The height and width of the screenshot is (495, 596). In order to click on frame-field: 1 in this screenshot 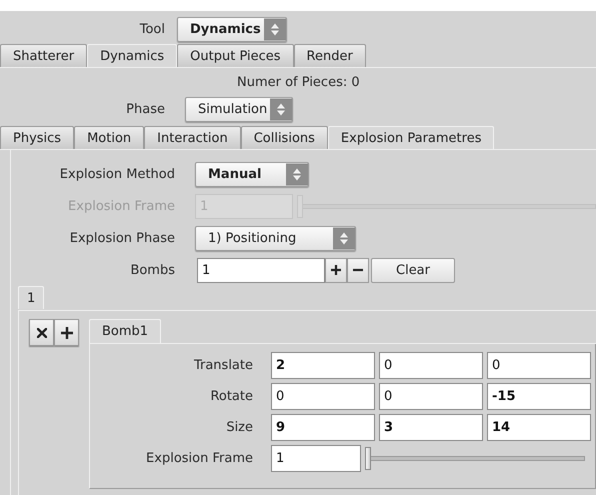, I will do `click(316, 458)`.